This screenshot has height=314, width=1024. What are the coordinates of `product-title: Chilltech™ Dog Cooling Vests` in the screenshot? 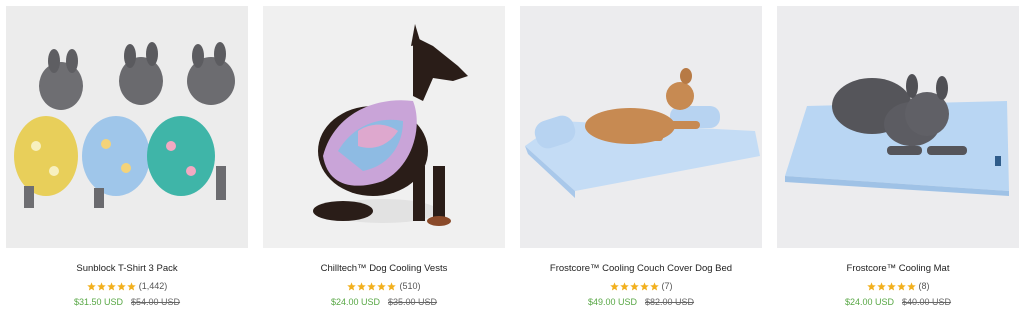 It's located at (384, 268).